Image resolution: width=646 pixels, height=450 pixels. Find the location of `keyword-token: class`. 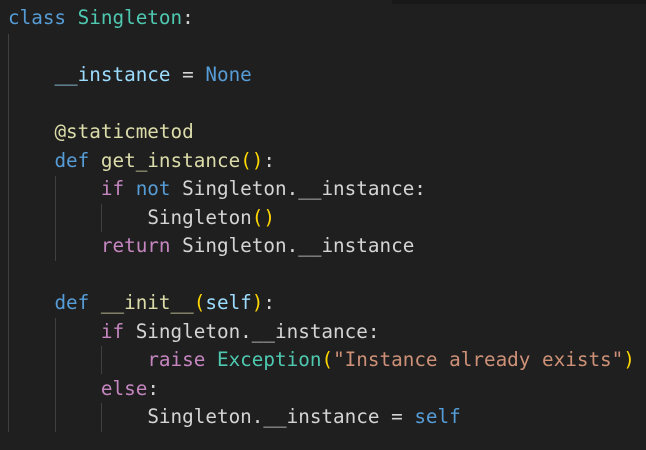

keyword-token: class is located at coordinates (37, 17).